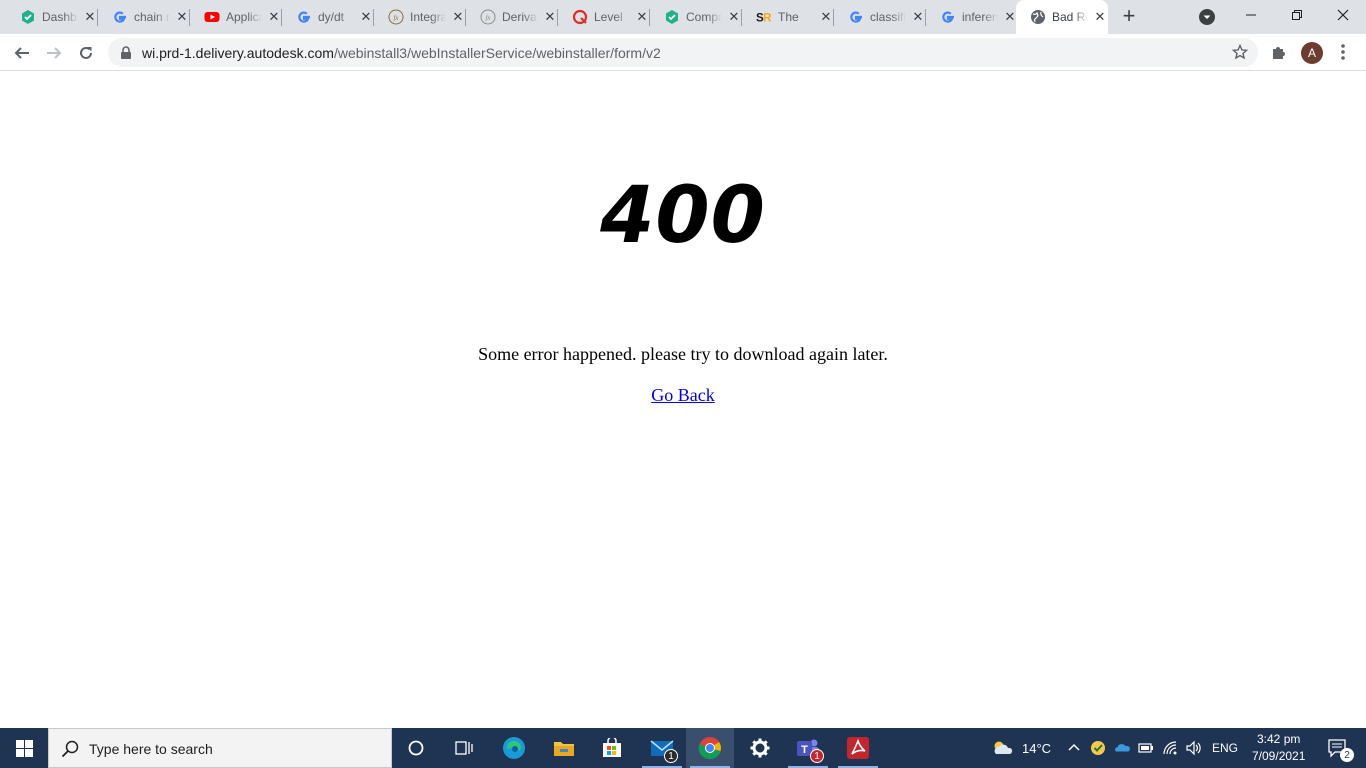 The height and width of the screenshot is (768, 1366). I want to click on tab-title: Integration, so click(428, 17).